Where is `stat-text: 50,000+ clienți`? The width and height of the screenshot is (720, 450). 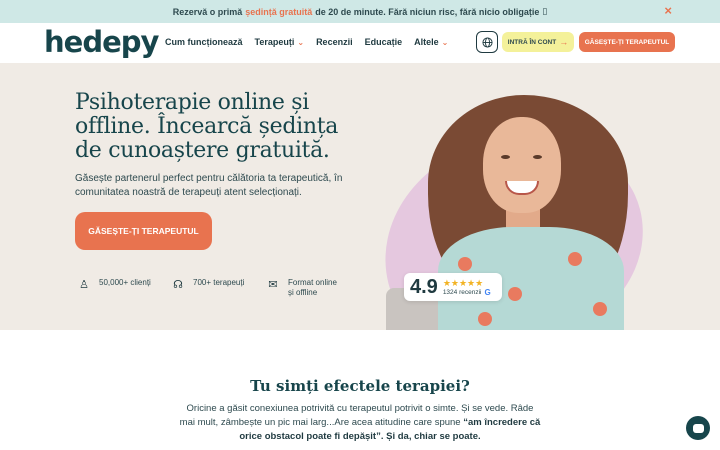
stat-text: 50,000+ clienți is located at coordinates (125, 282).